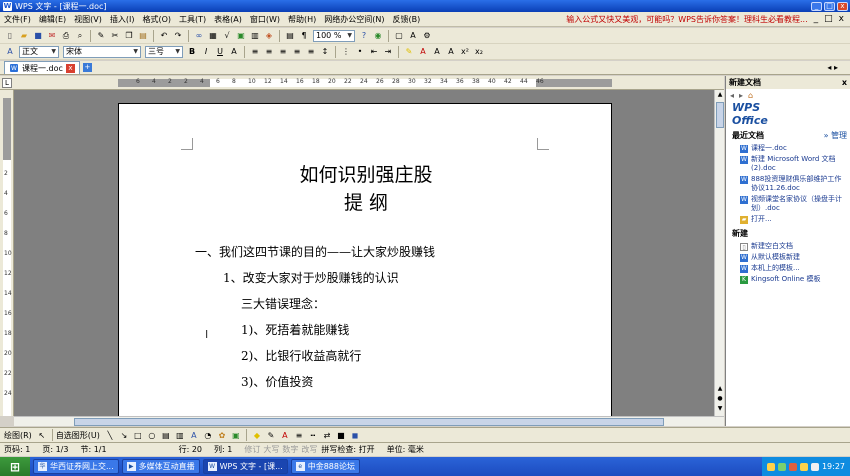 The width and height of the screenshot is (850, 476). What do you see at coordinates (355, 435) in the screenshot?
I see `3d-icon: ◼` at bounding box center [355, 435].